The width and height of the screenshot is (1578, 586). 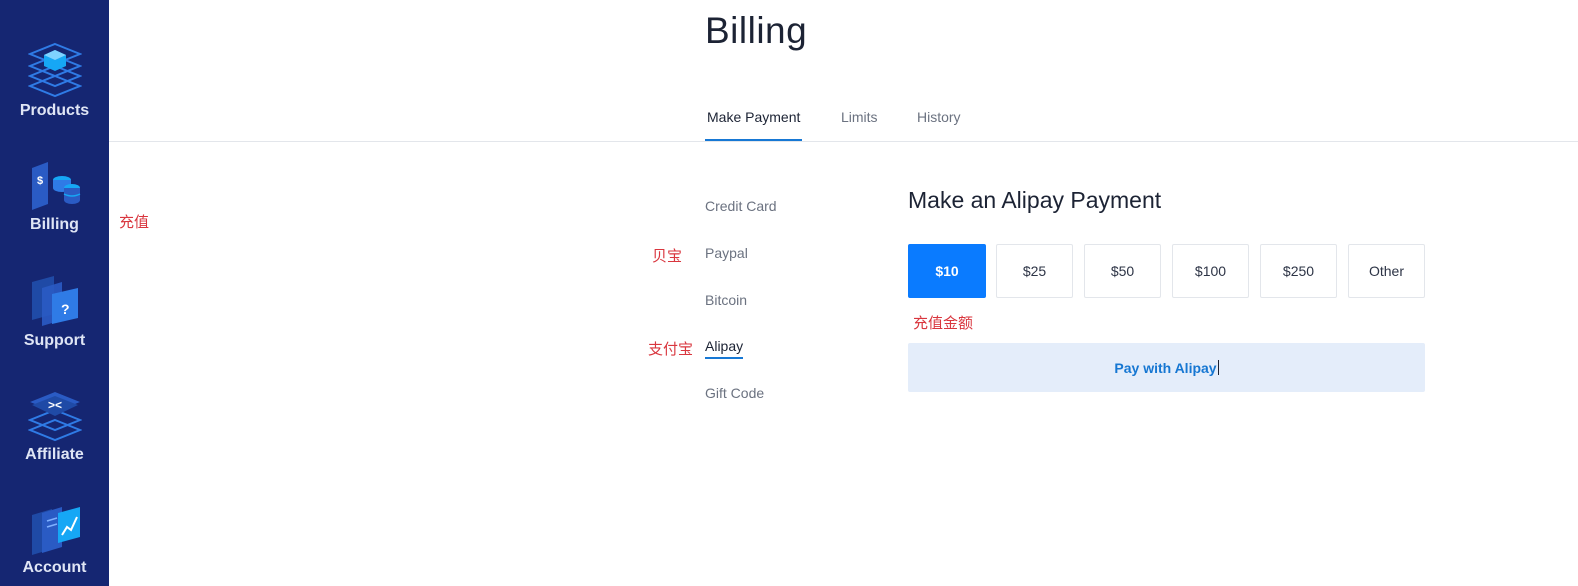 I want to click on sidebar-item-billing: $ Billing, so click(x=54, y=197).